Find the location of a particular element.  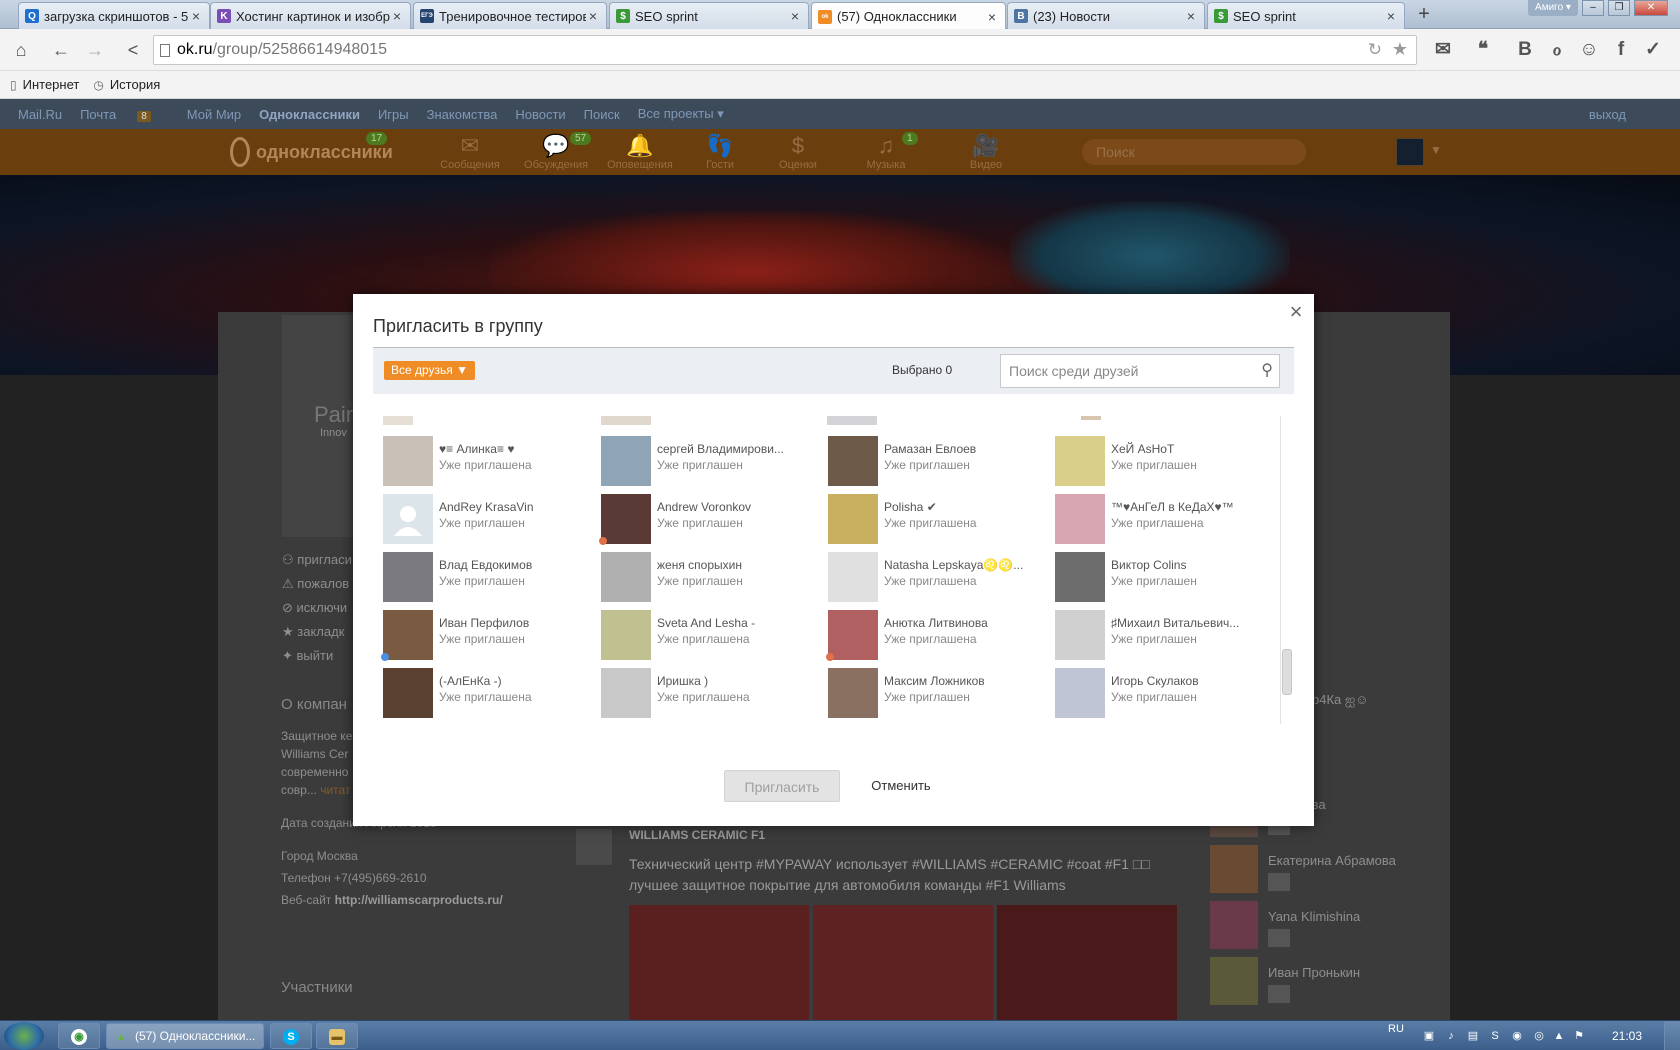

friend-card: (-АлЕнКа -) Уже приглашена is located at coordinates (493, 696).